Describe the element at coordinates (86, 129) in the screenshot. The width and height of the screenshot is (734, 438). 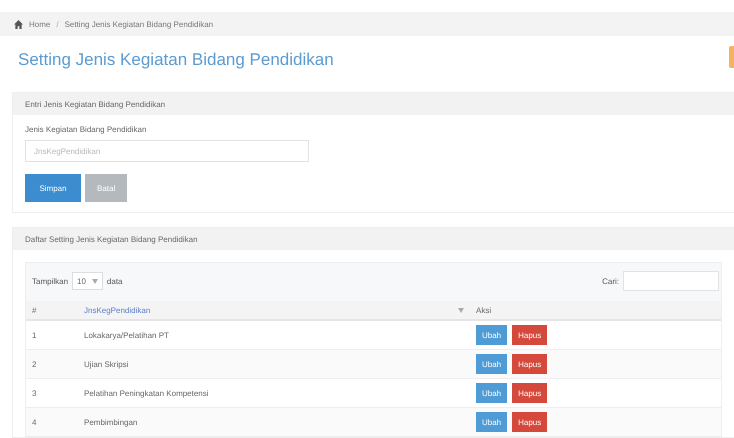
I see `field-label: Jenis Kegiatan Bidang Pendidikan` at that location.